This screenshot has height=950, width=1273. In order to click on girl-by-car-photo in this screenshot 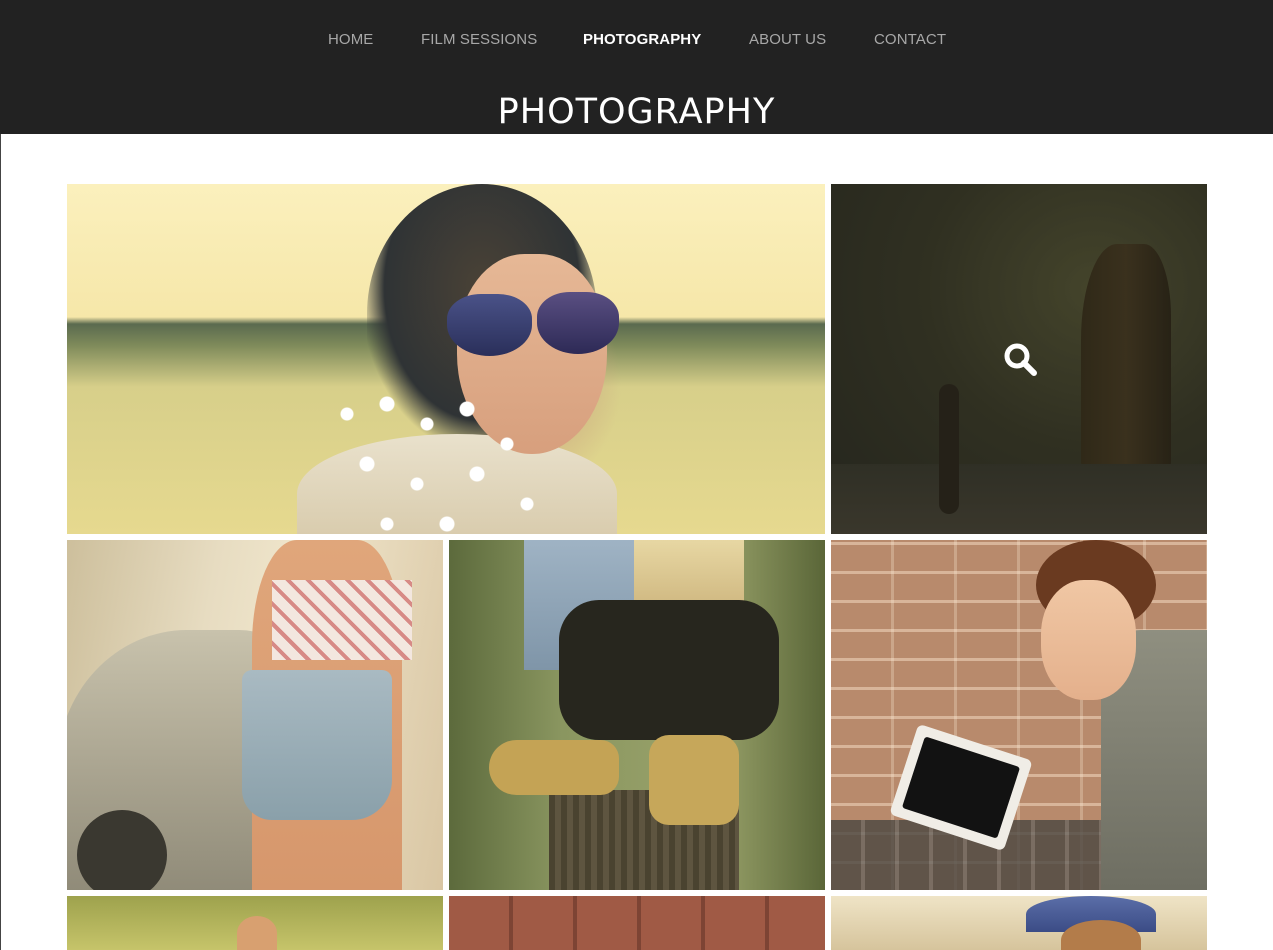, I will do `click(255, 715)`.